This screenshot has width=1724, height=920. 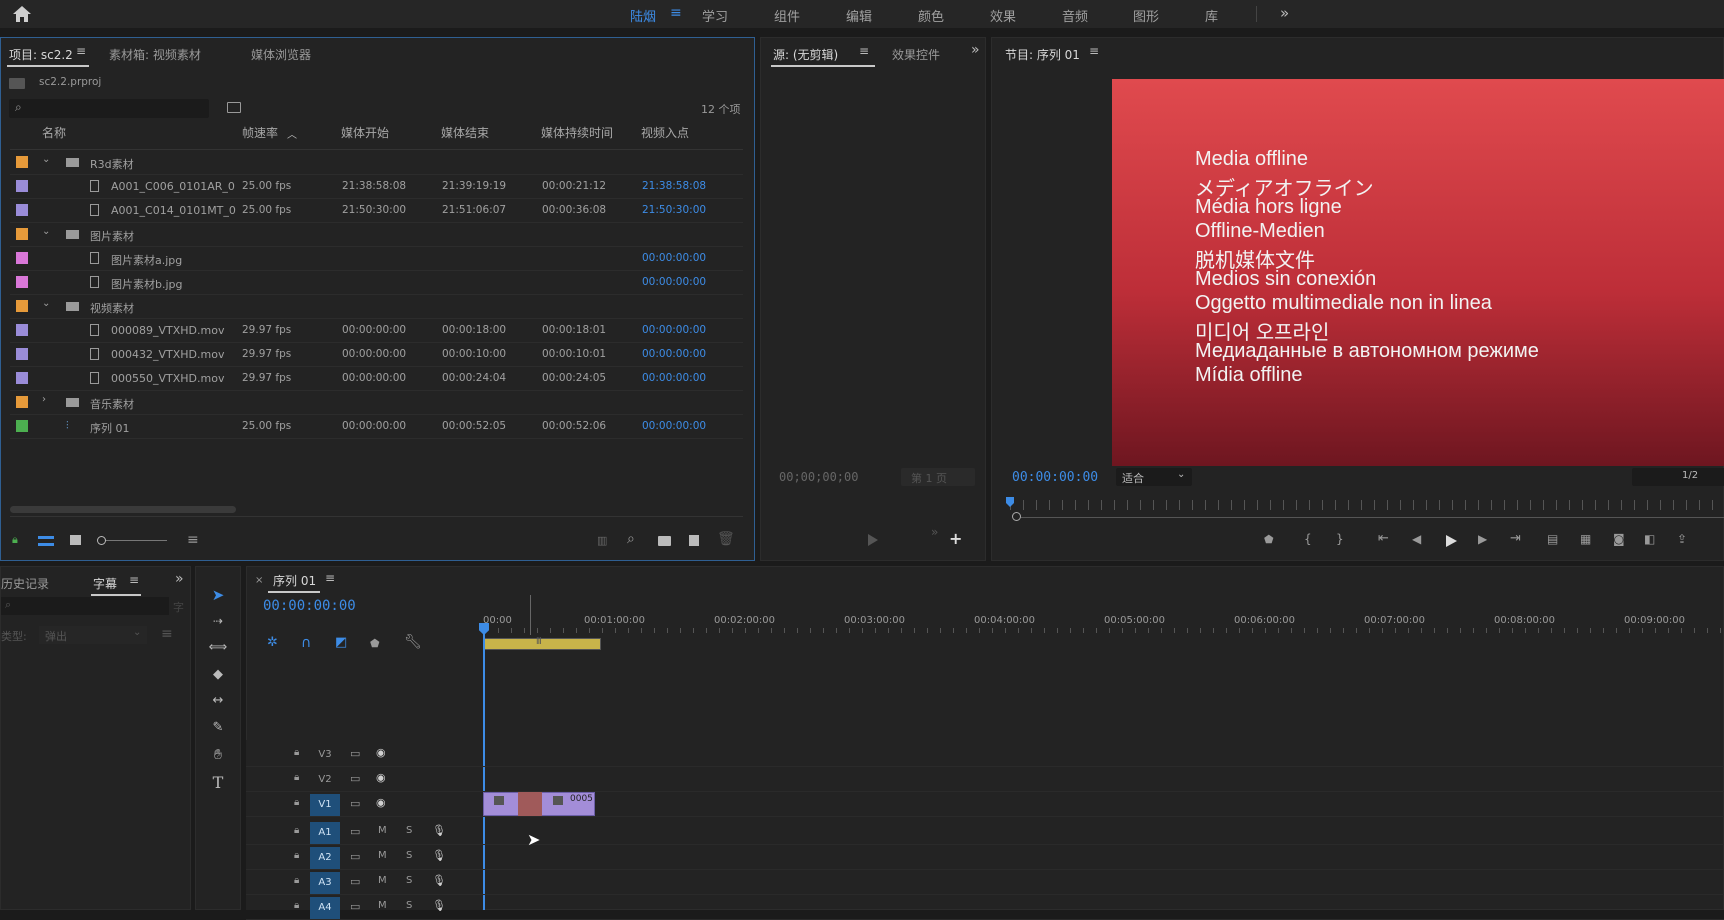 What do you see at coordinates (260, 132) in the screenshot?
I see `column-fps: 帧速率` at bounding box center [260, 132].